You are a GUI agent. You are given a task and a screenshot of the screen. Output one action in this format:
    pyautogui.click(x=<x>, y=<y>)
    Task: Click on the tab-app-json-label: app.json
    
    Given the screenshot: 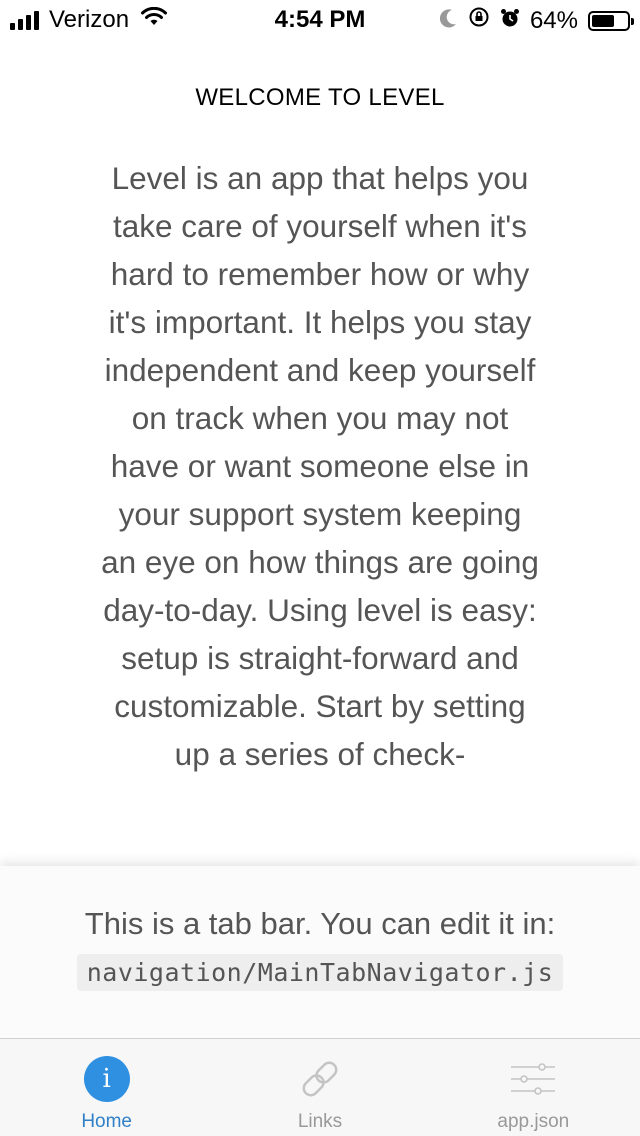 What is the action you would take?
    pyautogui.click(x=533, y=1121)
    